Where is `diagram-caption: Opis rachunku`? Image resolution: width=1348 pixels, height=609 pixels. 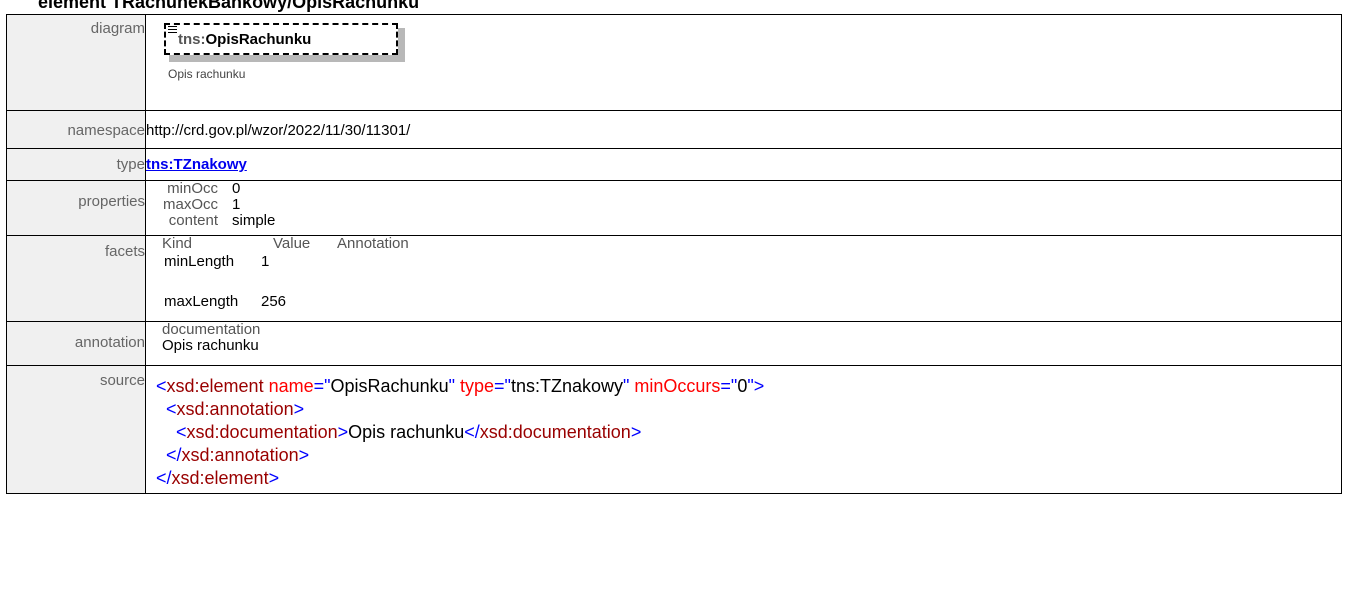
diagram-caption: Opis rachunku is located at coordinates (207, 74).